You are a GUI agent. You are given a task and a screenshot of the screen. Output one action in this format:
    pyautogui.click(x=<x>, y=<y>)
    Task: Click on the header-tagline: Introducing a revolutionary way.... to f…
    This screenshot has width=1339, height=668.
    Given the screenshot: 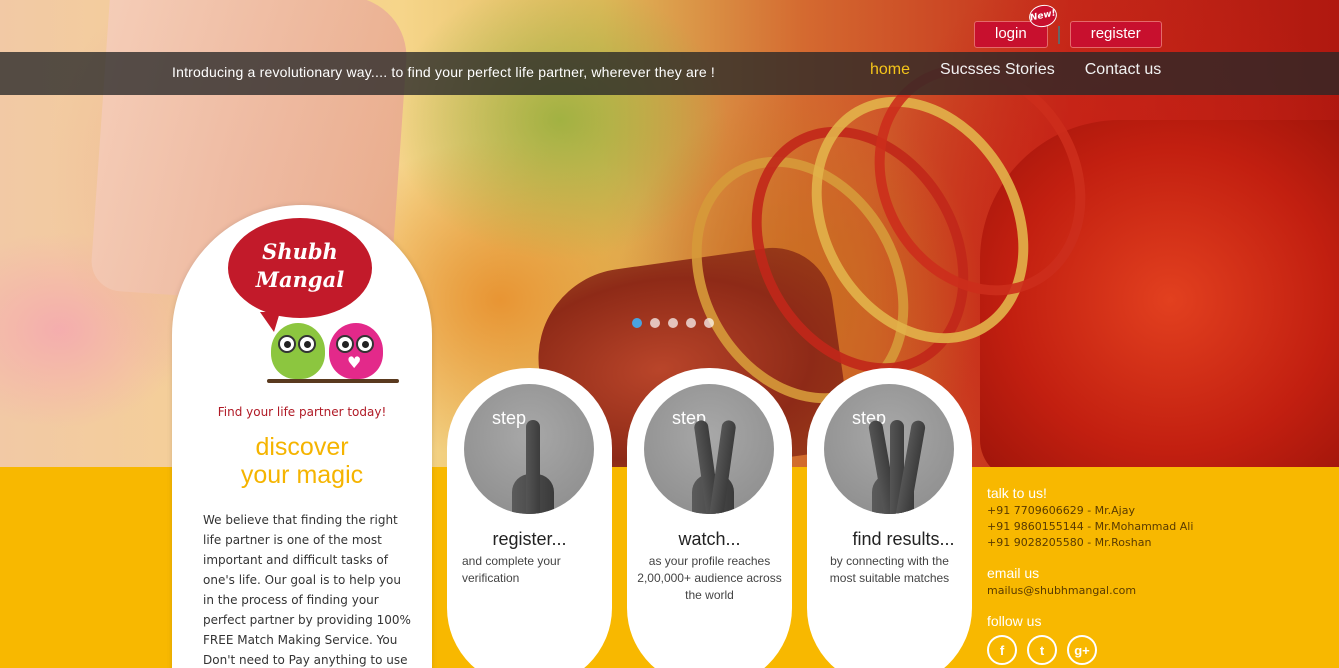 What is the action you would take?
    pyautogui.click(x=444, y=72)
    